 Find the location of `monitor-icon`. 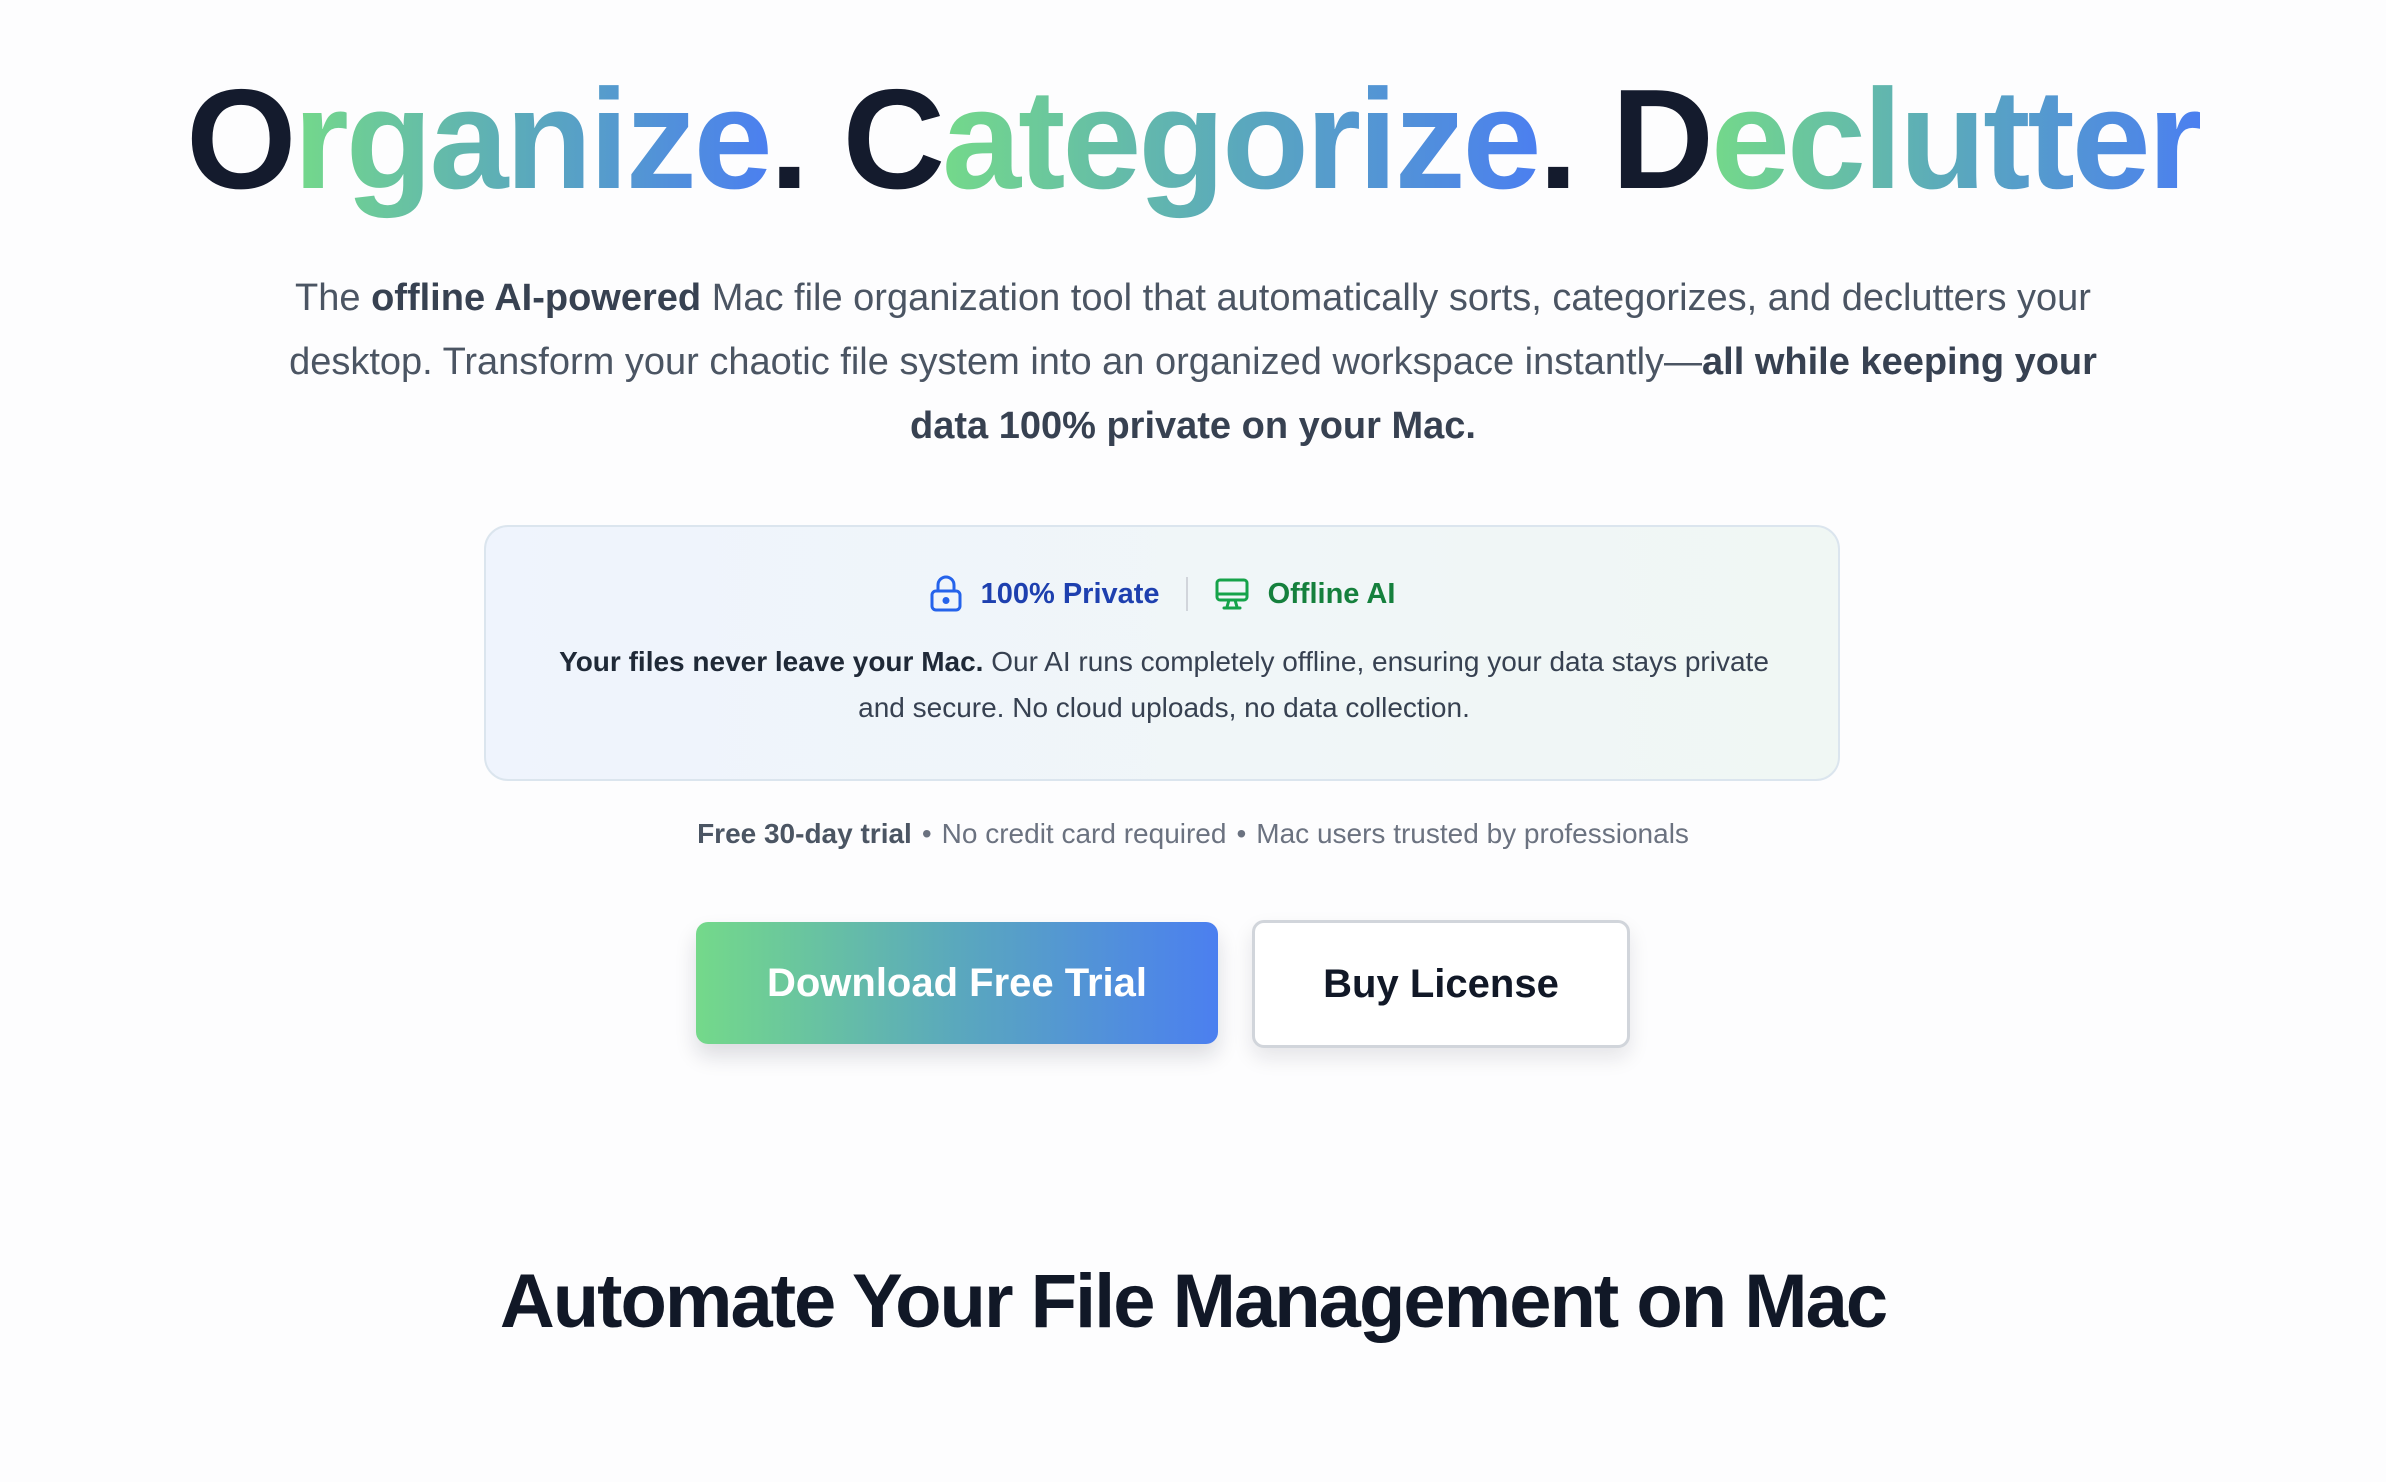

monitor-icon is located at coordinates (1232, 594).